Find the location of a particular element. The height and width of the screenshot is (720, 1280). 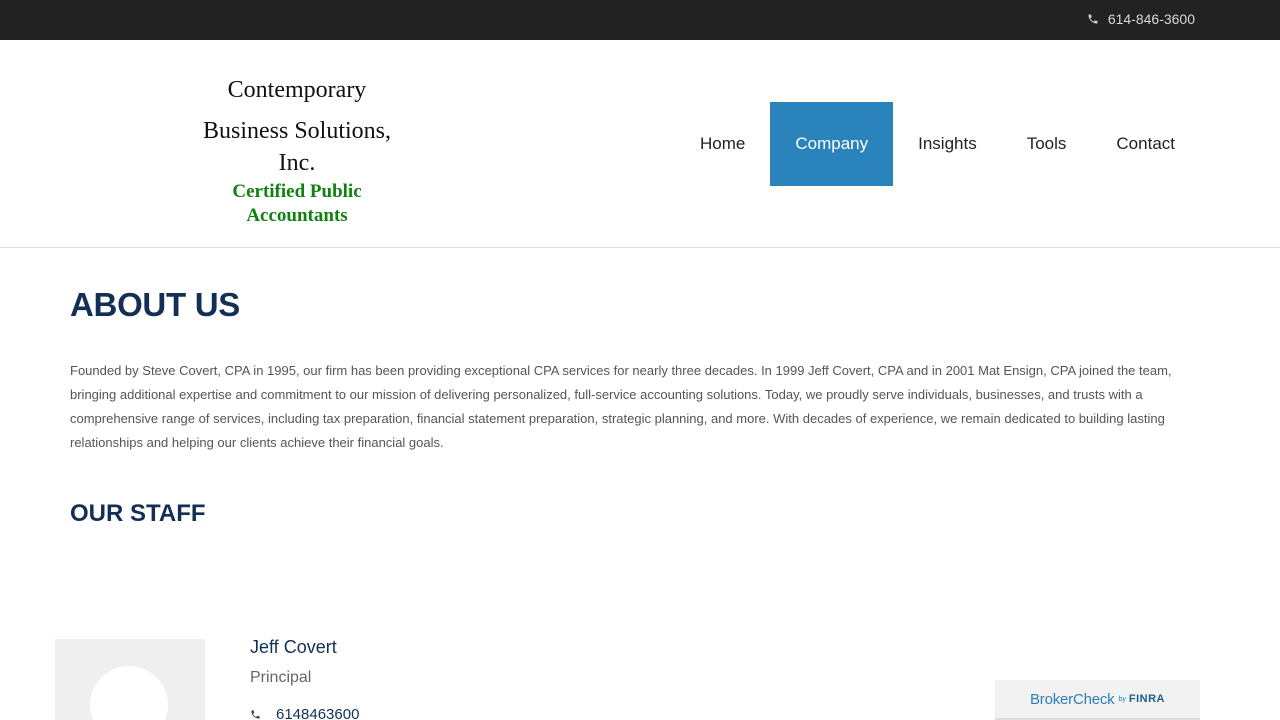

avatar-placeholder-icon is located at coordinates (129, 693).